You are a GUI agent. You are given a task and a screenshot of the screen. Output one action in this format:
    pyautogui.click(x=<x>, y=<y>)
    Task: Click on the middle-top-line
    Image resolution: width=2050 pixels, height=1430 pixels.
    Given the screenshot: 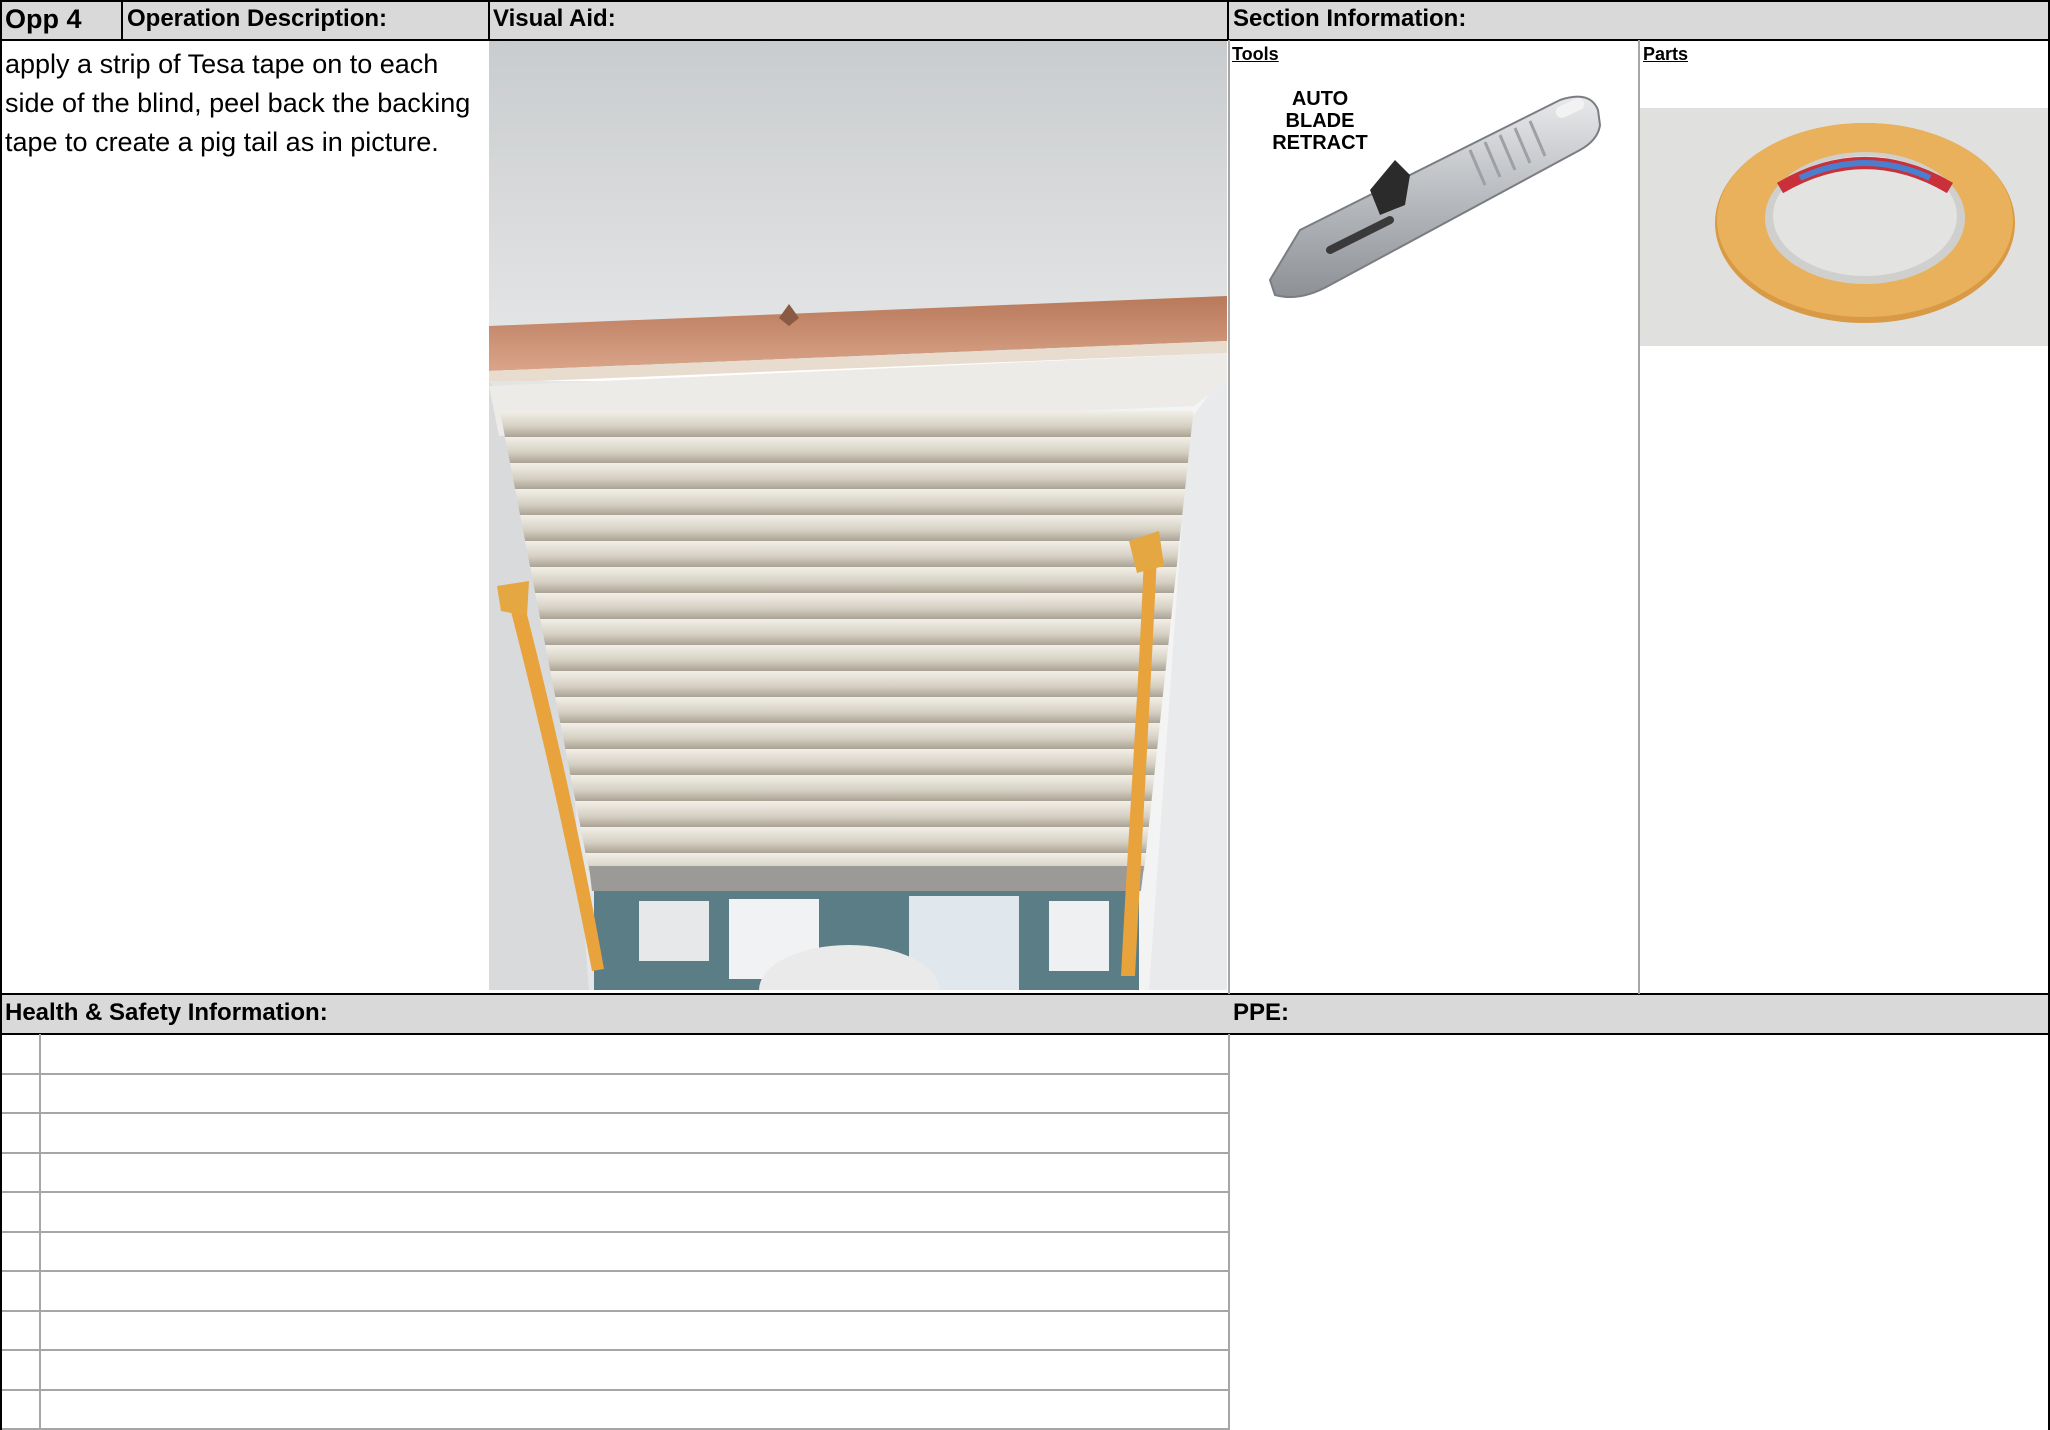 What is the action you would take?
    pyautogui.click(x=1025, y=994)
    